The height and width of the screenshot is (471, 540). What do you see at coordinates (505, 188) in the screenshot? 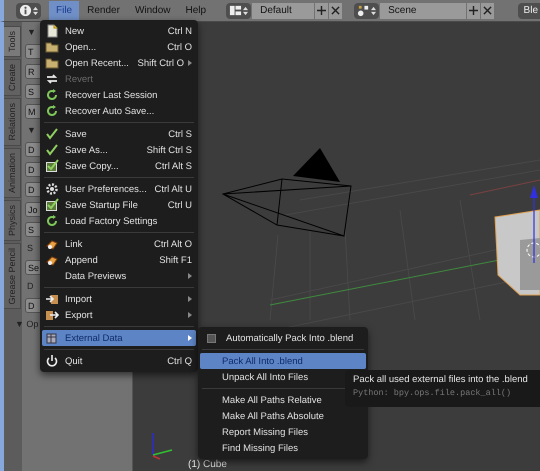
I see `x-axis-line` at bounding box center [505, 188].